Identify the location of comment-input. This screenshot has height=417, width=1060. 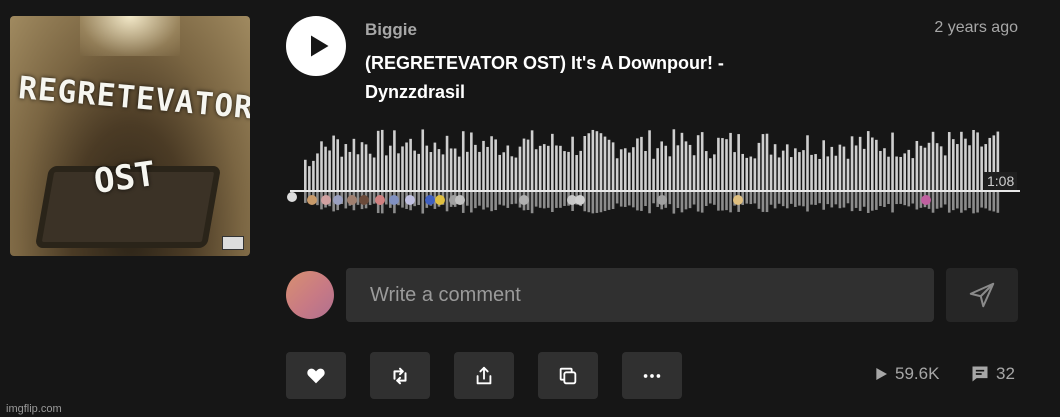
(640, 295).